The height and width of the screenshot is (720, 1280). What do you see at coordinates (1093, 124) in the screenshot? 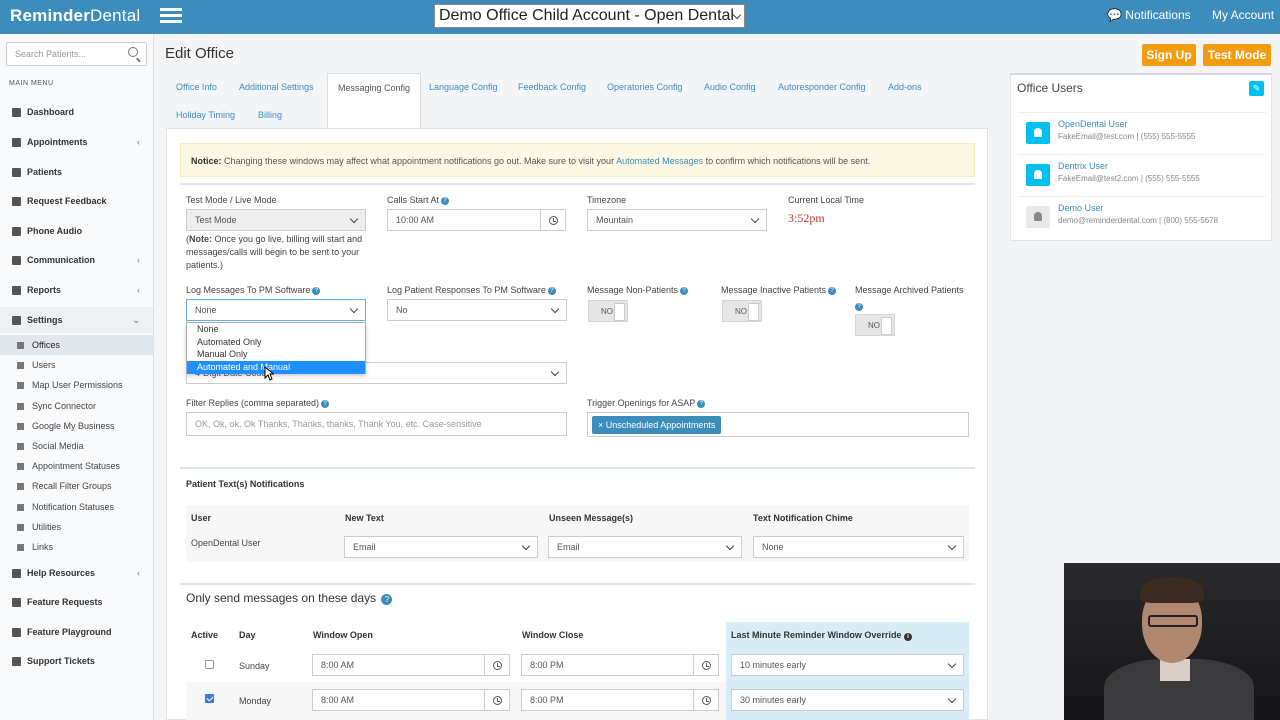
I see `user-name-link: OpenDental User` at bounding box center [1093, 124].